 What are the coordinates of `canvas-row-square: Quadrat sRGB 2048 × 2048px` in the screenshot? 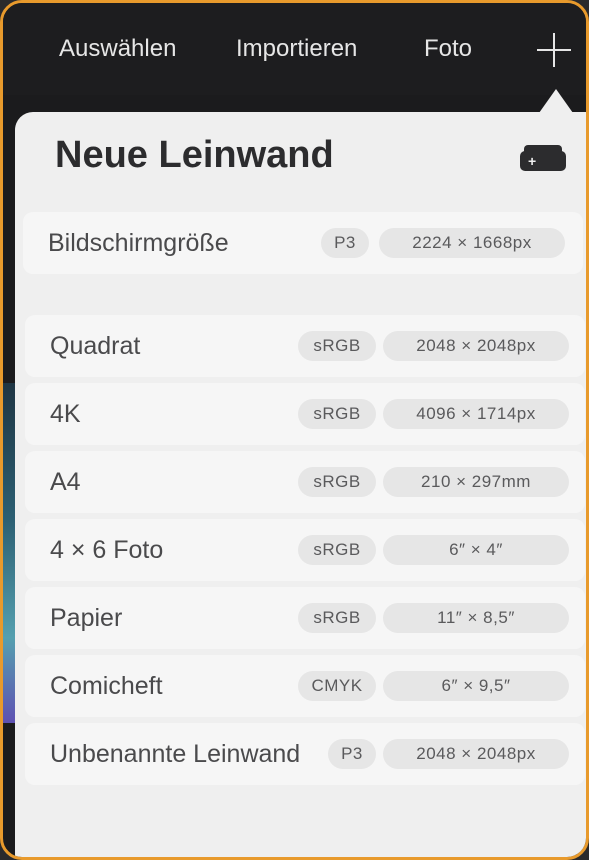 It's located at (305, 346).